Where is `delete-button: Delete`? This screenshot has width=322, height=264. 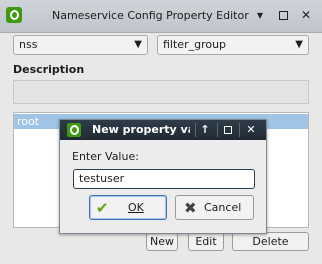 delete-button: Delete is located at coordinates (270, 241).